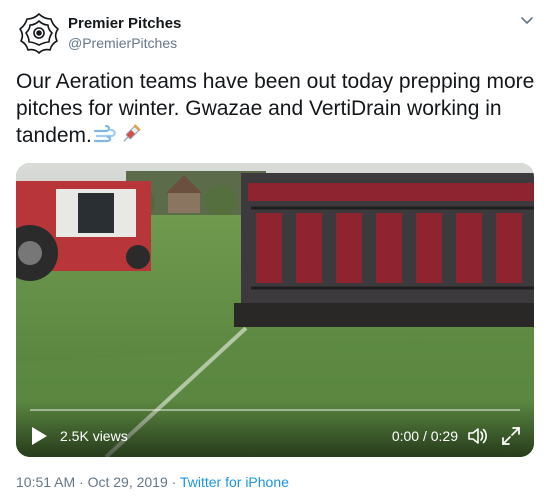  I want to click on fullscreen-icon, so click(511, 436).